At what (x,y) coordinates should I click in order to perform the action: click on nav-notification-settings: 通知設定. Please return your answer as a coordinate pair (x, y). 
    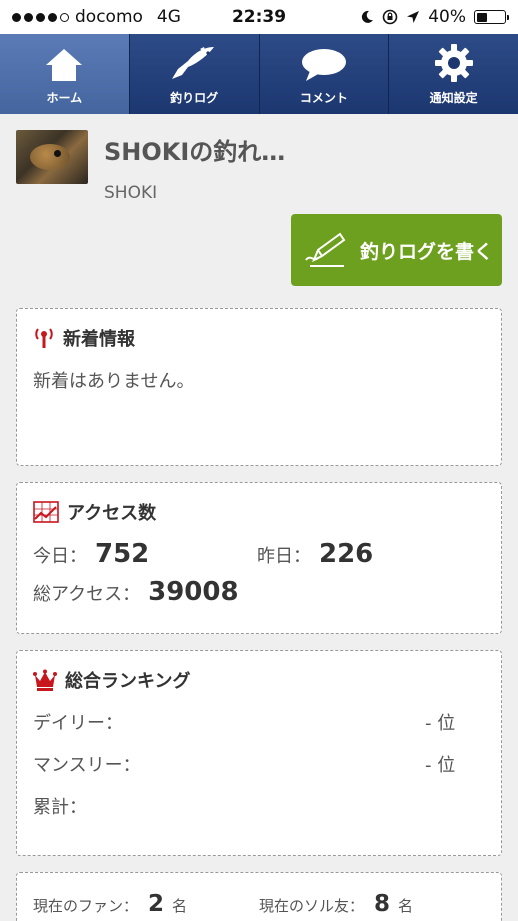
    Looking at the image, I should click on (453, 74).